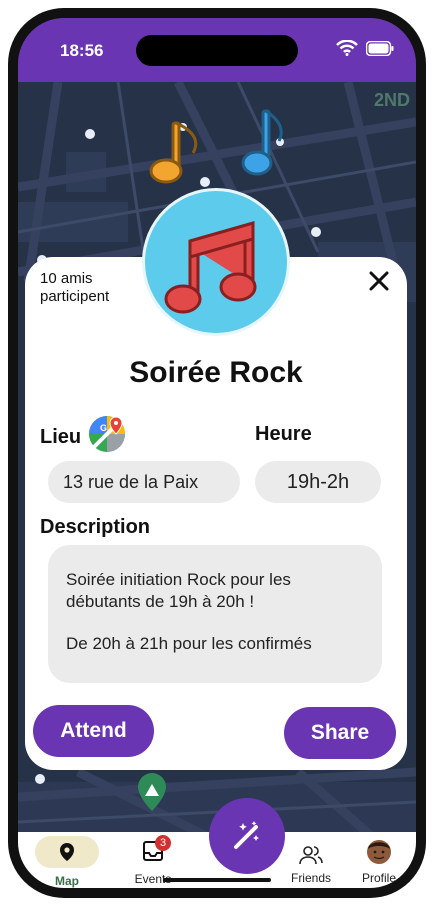 The width and height of the screenshot is (434, 906). I want to click on location-label: Lieu, so click(61, 437).